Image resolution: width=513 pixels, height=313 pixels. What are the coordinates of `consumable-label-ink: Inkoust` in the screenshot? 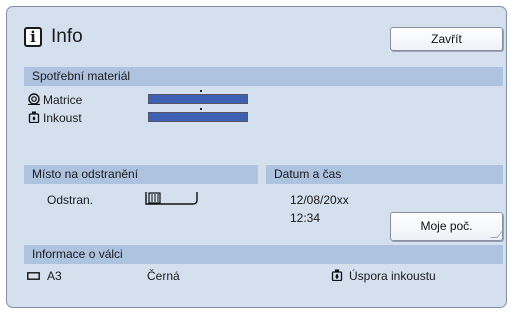 It's located at (62, 118).